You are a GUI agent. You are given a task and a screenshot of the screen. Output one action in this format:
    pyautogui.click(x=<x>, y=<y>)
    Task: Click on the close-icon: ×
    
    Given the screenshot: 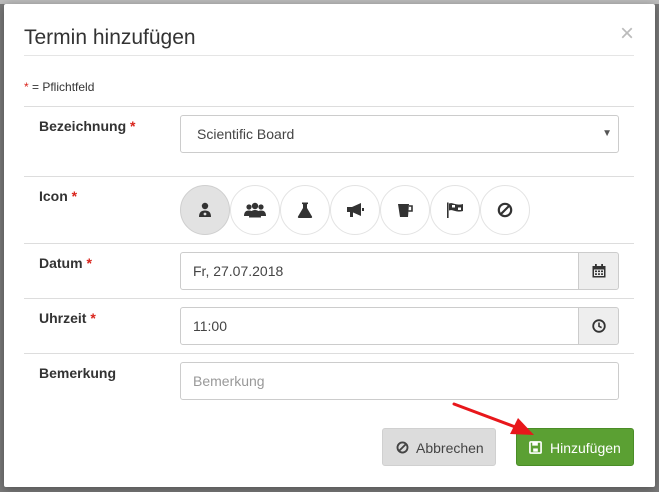 What is the action you would take?
    pyautogui.click(x=627, y=34)
    